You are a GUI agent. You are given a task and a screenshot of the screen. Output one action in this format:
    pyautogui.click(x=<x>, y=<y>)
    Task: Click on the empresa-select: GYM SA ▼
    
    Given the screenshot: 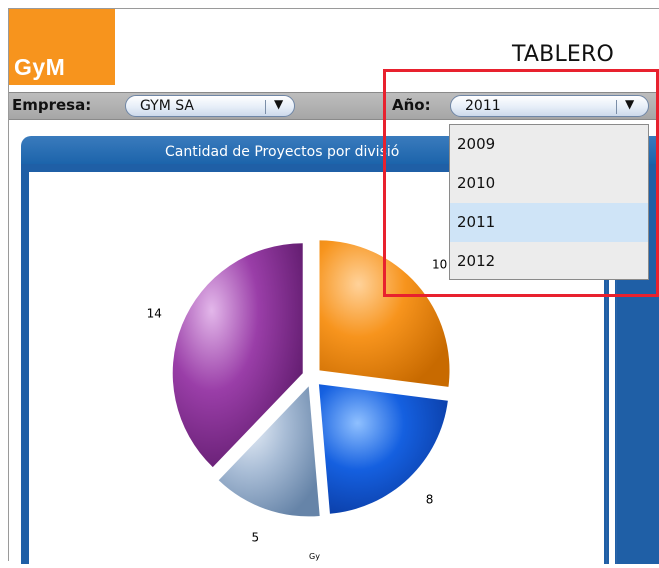 What is the action you would take?
    pyautogui.click(x=210, y=106)
    